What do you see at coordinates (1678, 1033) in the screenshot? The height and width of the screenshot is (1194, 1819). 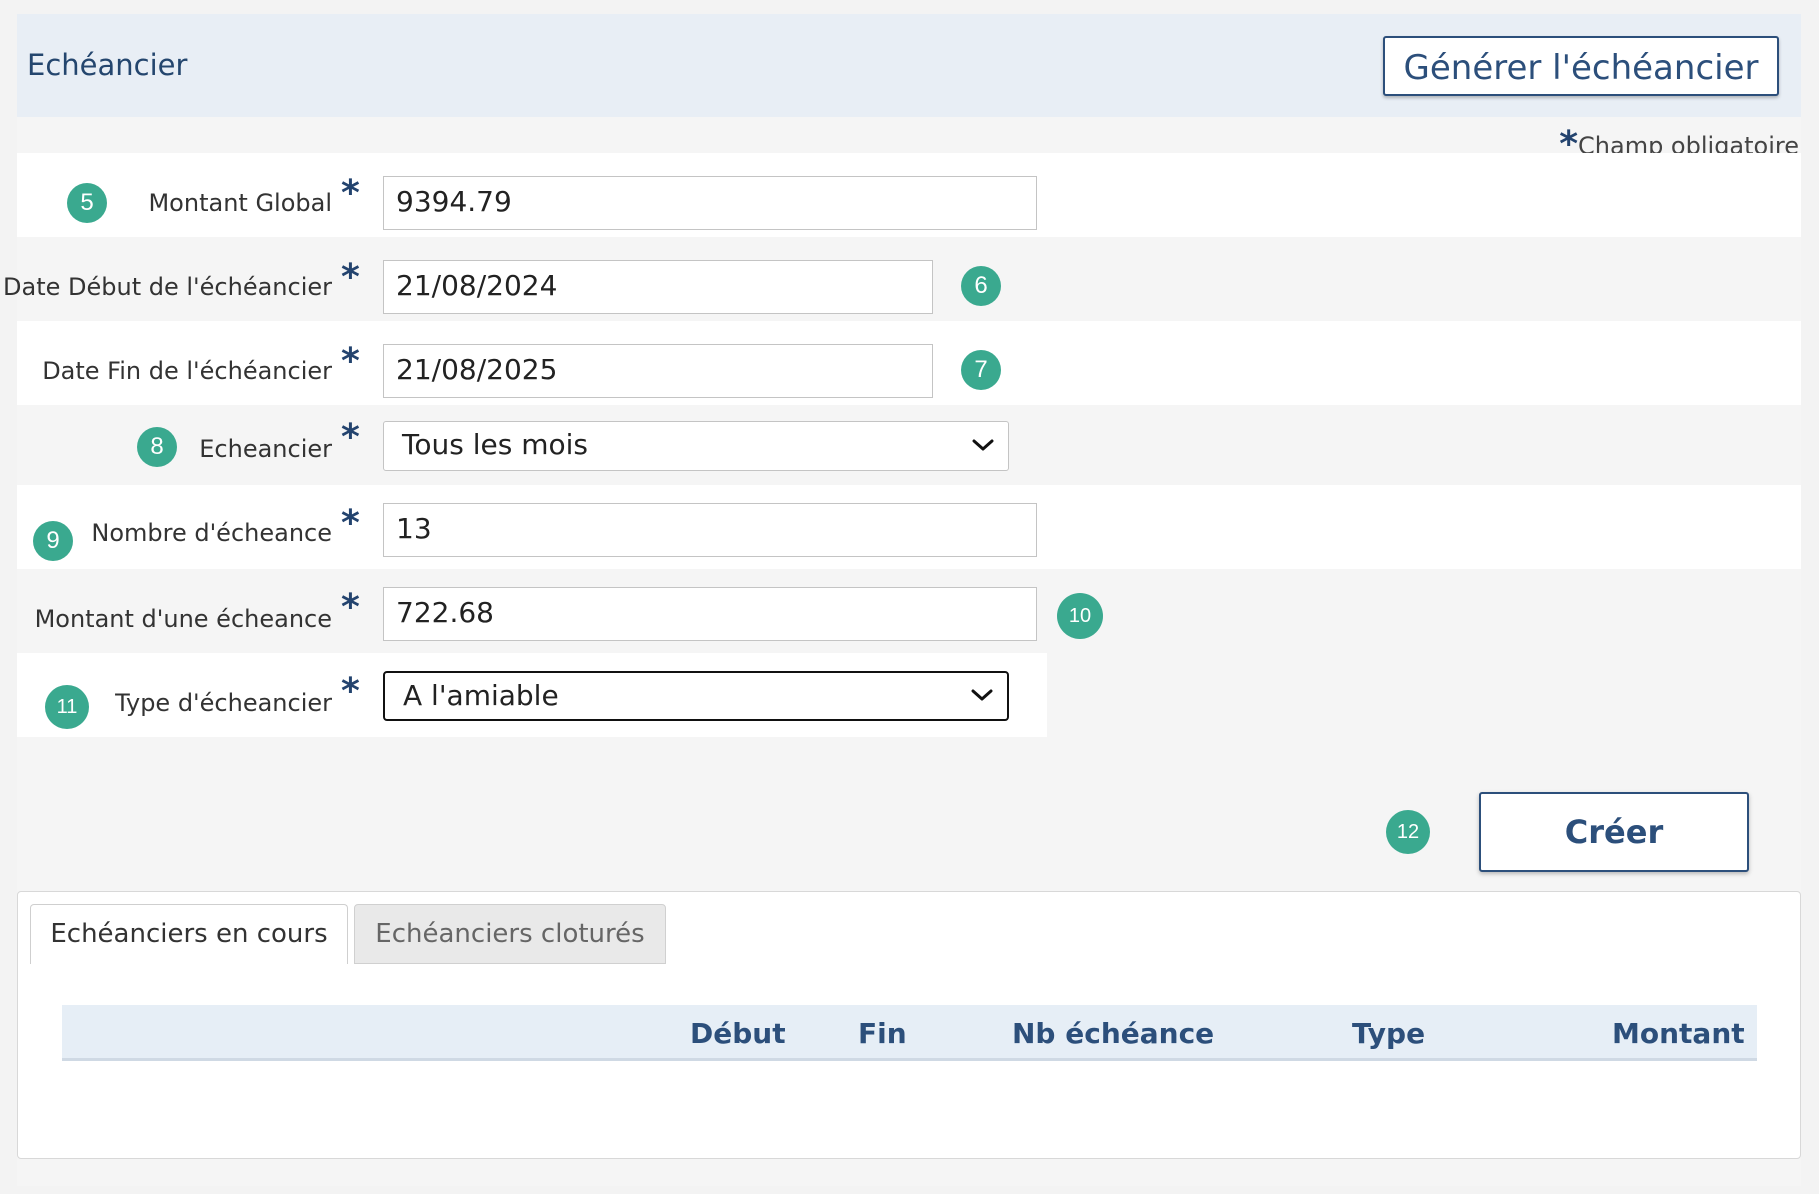 I see `column-header-montant: Montant` at bounding box center [1678, 1033].